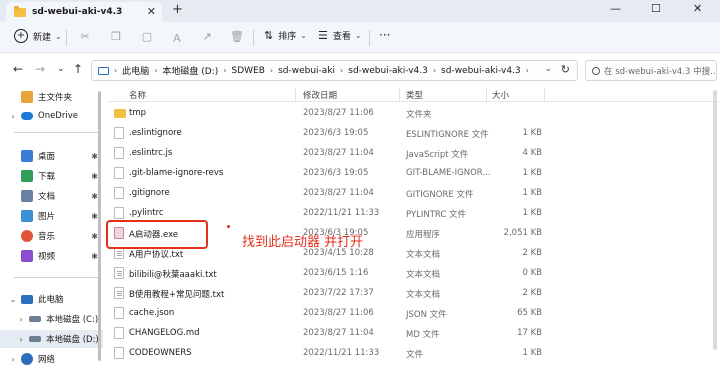 This screenshot has width=720, height=366. I want to click on sidebar-item-this-pc: ⌄ 此电脑, so click(51, 299).